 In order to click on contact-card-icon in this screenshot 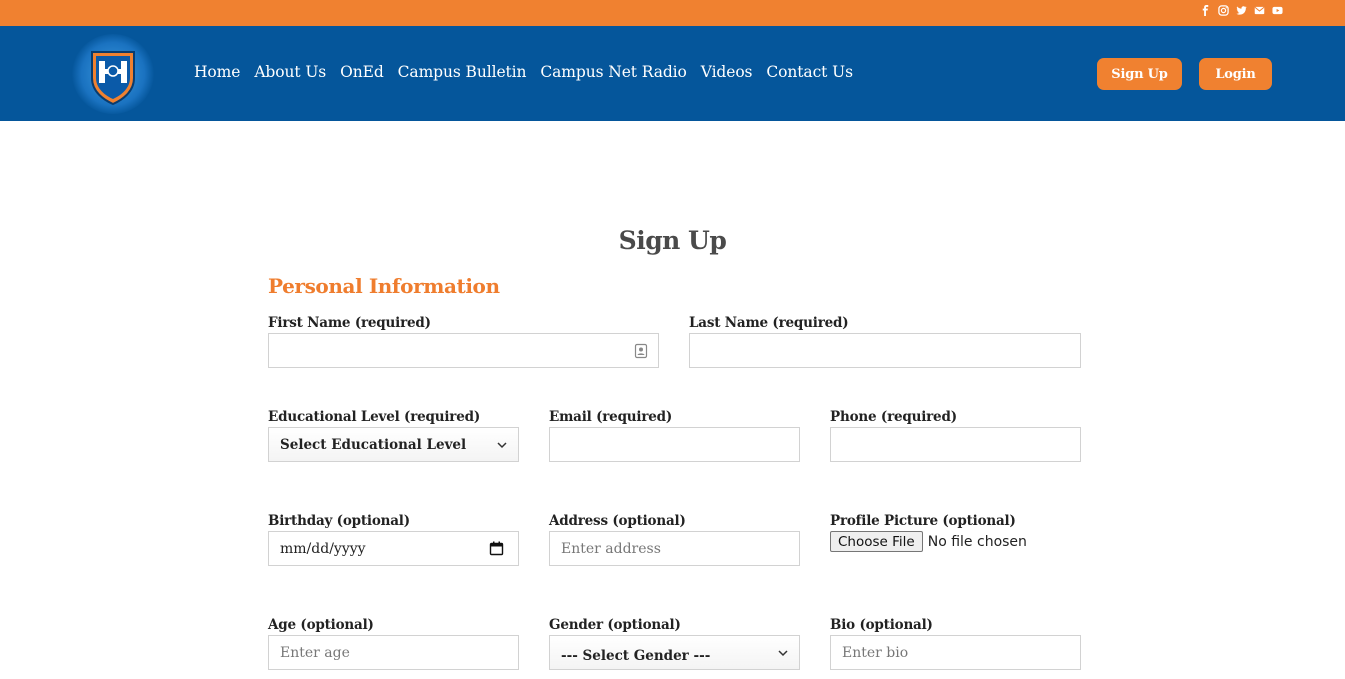, I will do `click(641, 351)`.